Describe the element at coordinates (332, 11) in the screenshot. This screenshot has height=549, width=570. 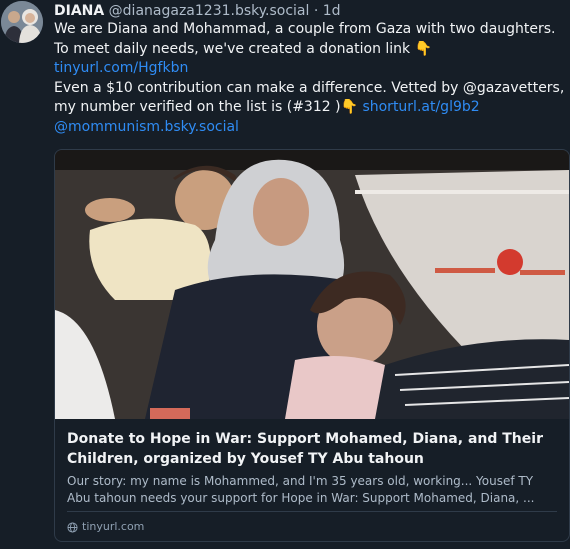
I see `post-timestamp: 1d` at that location.